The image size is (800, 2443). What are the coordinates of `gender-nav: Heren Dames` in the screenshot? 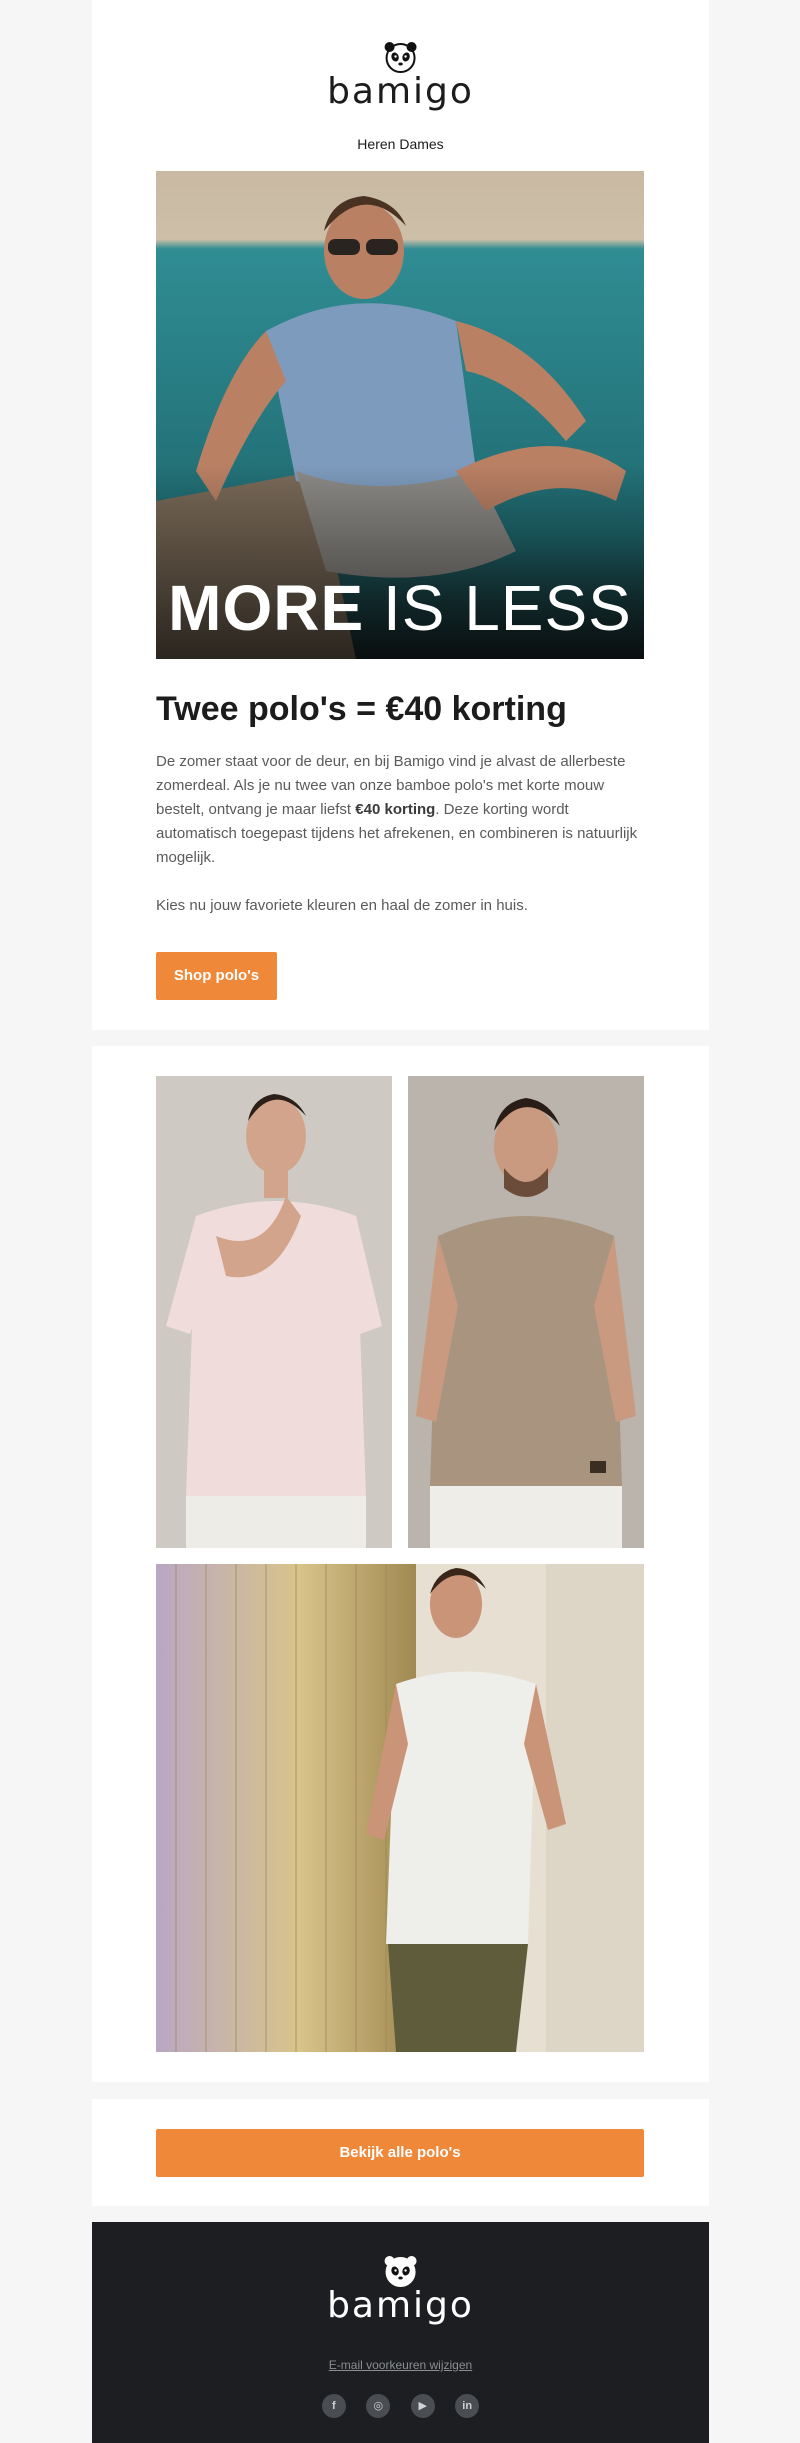 It's located at (400, 144).